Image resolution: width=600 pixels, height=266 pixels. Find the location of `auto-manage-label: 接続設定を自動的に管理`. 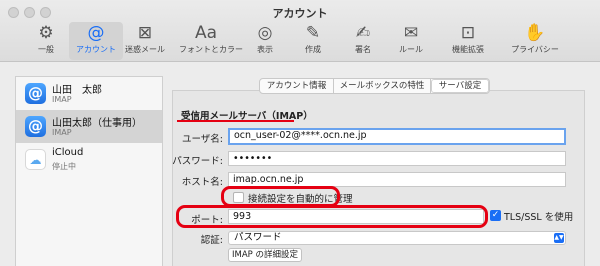

auto-manage-label: 接続設定を自動的に管理 is located at coordinates (300, 199).